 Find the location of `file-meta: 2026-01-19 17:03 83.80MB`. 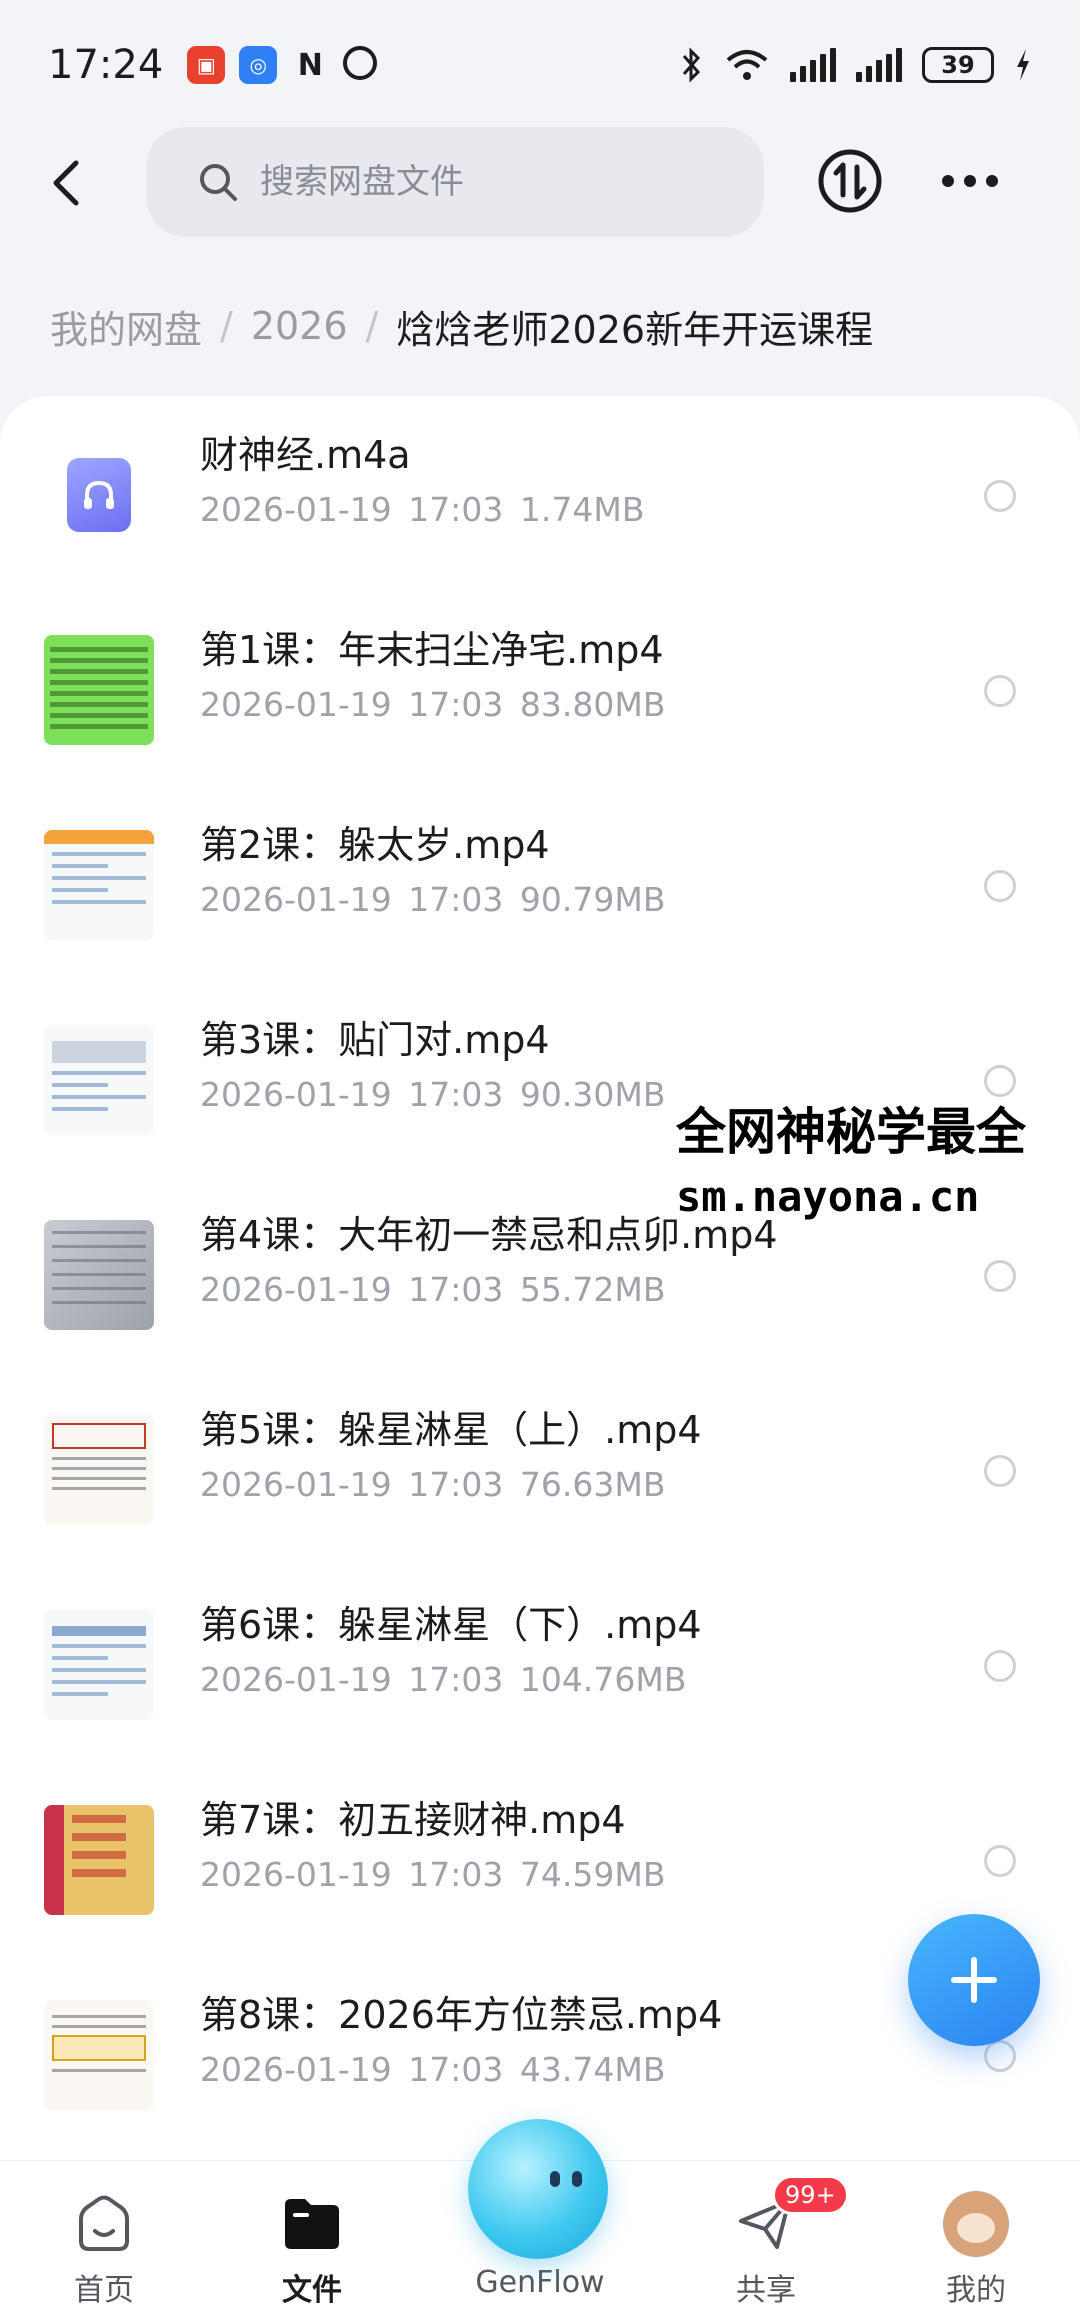

file-meta: 2026-01-19 17:03 83.80MB is located at coordinates (433, 704).